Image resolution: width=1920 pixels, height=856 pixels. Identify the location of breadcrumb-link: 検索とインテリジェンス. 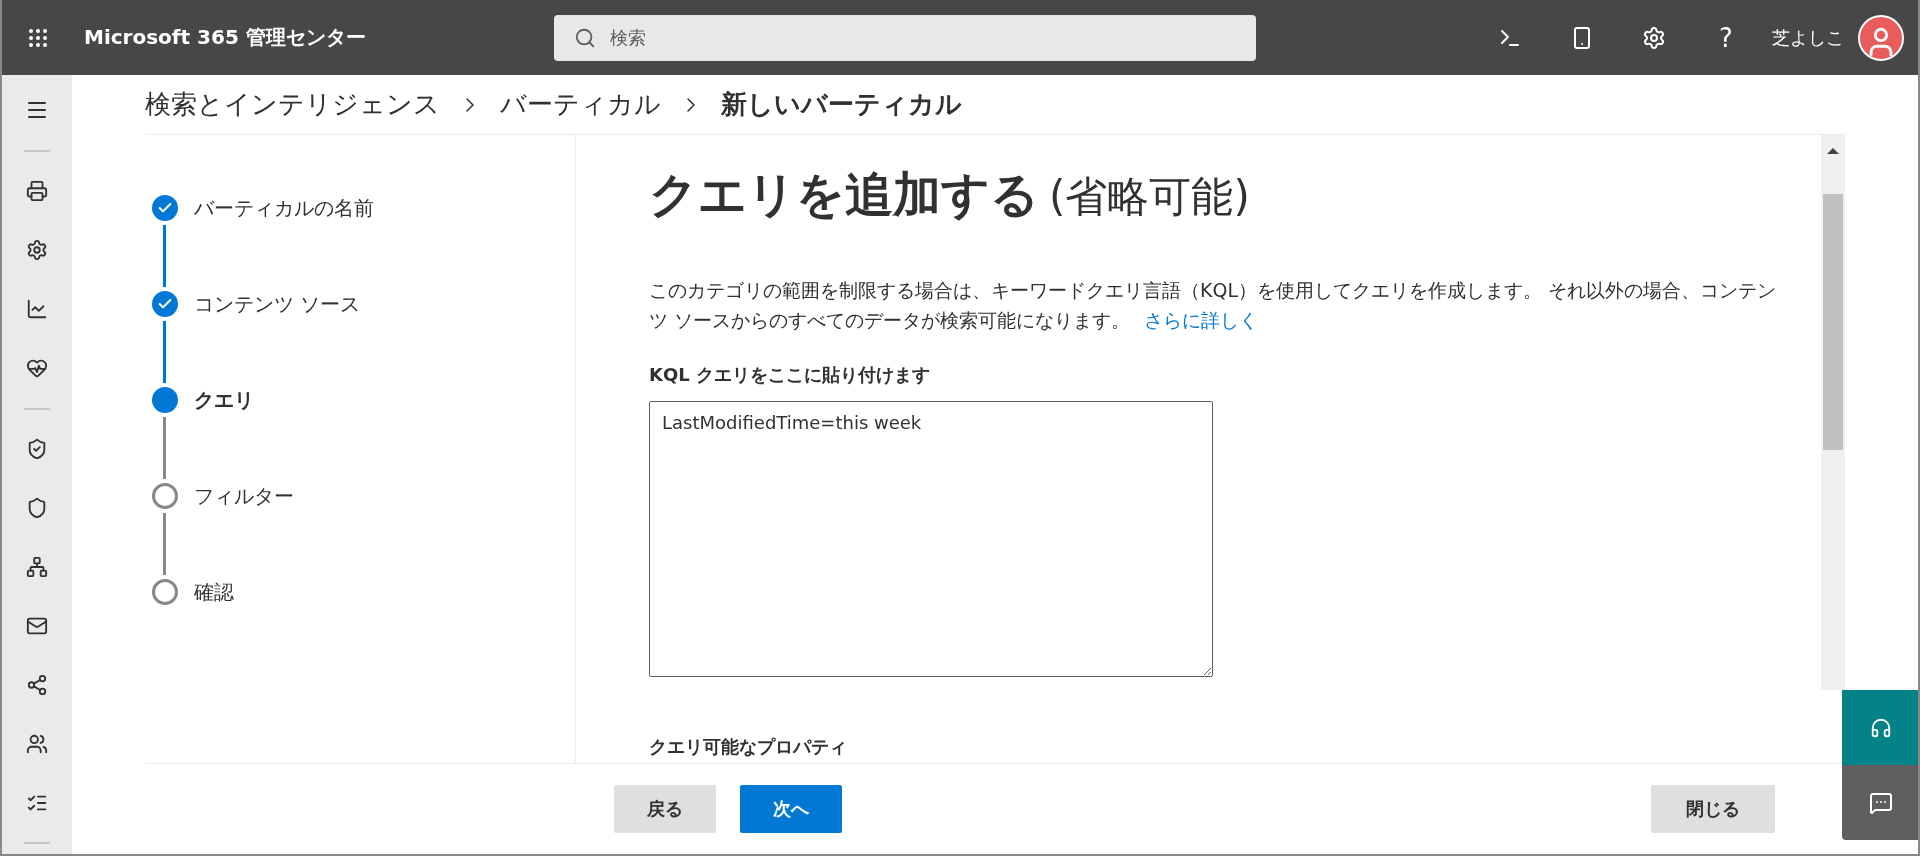
(292, 104).